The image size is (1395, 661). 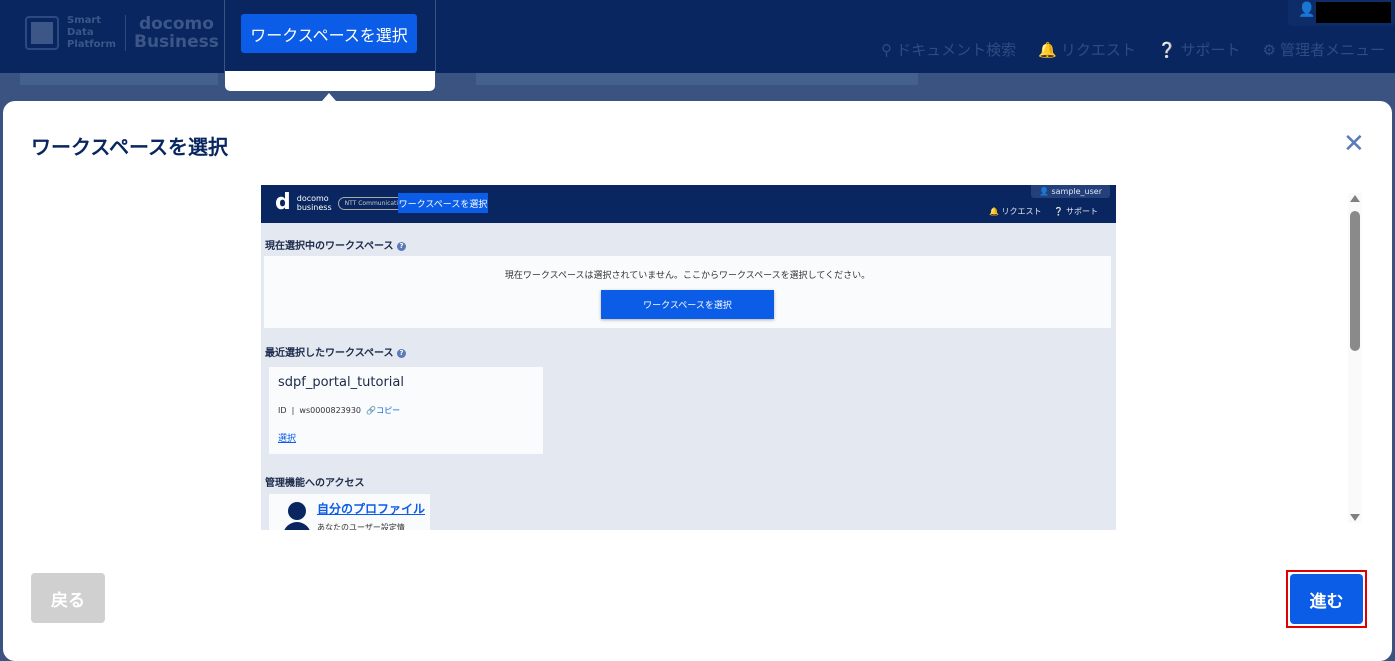 I want to click on shot-admin-heading: 管理機能へのアクセス, so click(x=315, y=483).